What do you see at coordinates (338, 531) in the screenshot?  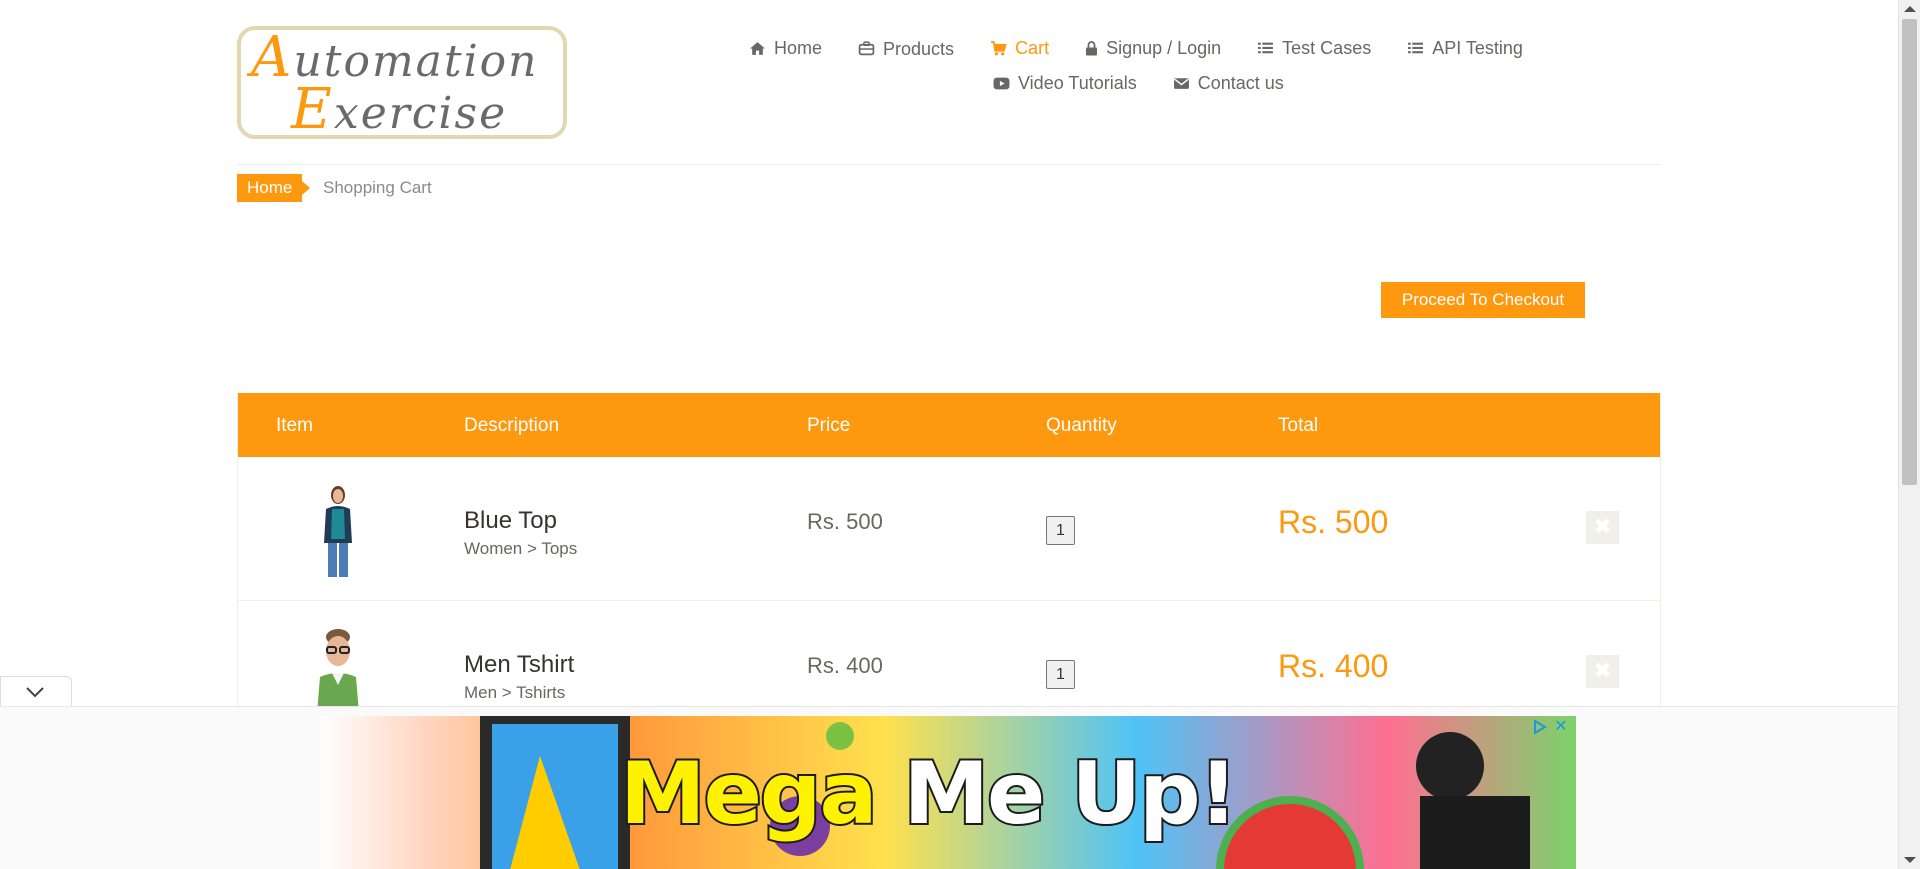 I see `woman-model-image` at bounding box center [338, 531].